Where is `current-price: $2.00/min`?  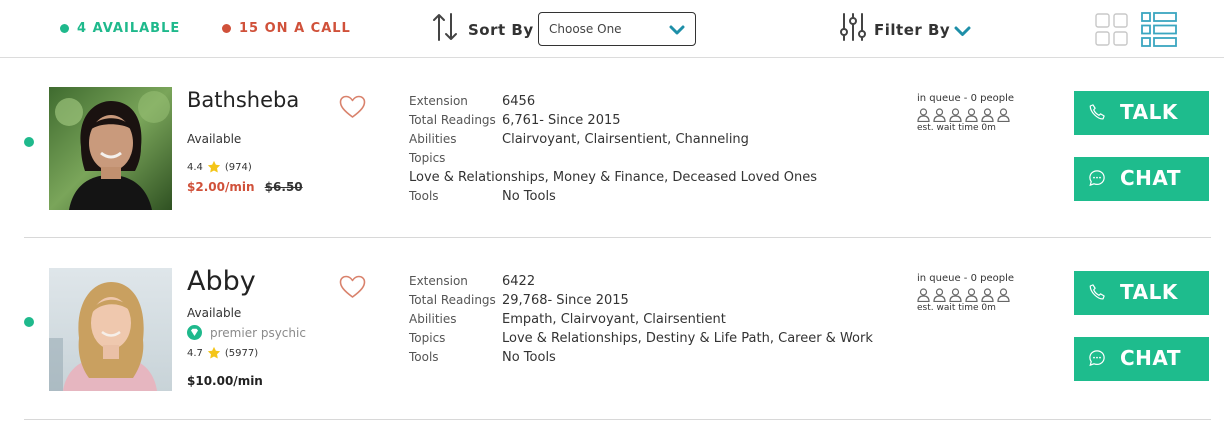 current-price: $2.00/min is located at coordinates (221, 187).